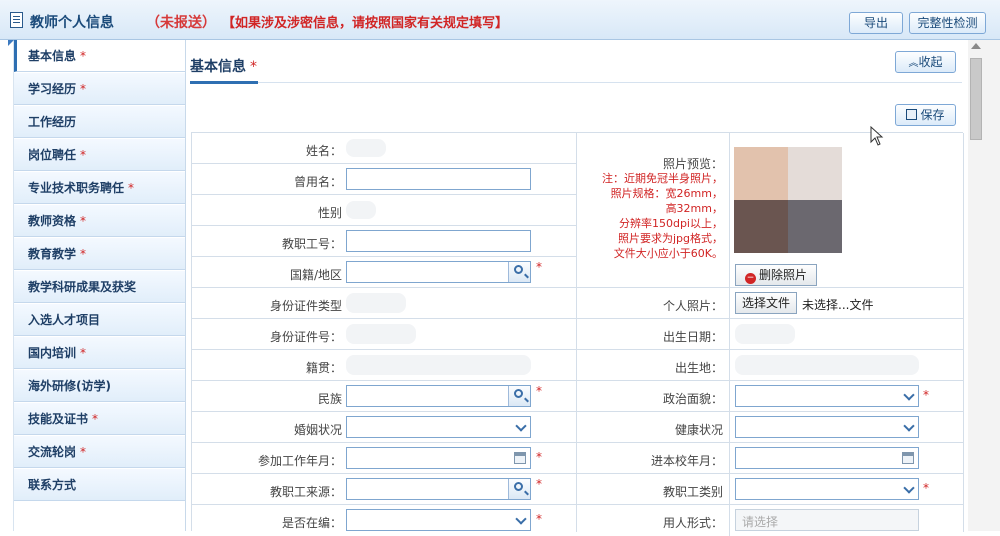 The width and height of the screenshot is (1000, 536). I want to click on sidebar-item-overseas: 海外研修(访学), so click(99, 386).